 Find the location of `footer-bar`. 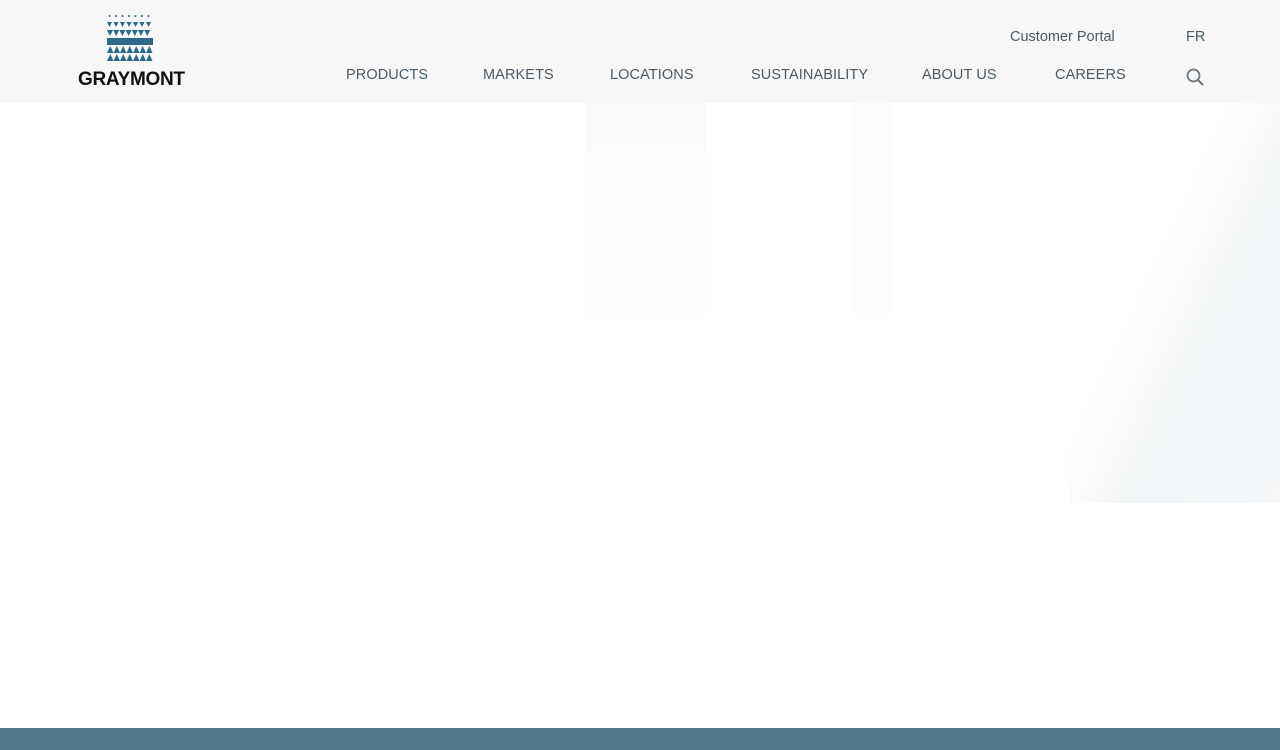

footer-bar is located at coordinates (640, 739).